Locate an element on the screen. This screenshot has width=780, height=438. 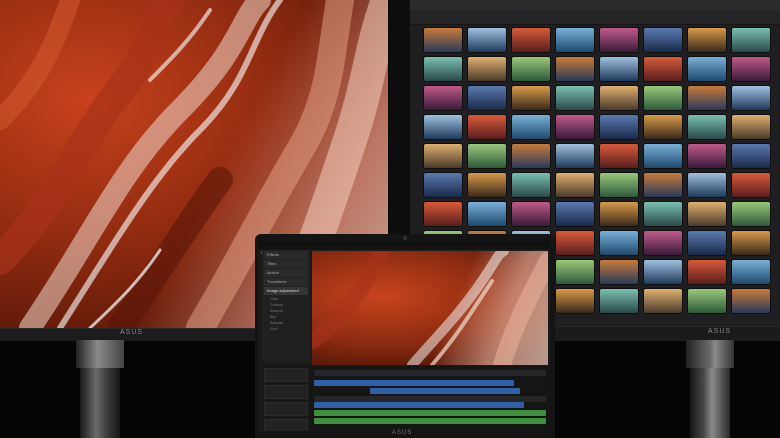
tab-titles: Titles is located at coordinates (286, 264).